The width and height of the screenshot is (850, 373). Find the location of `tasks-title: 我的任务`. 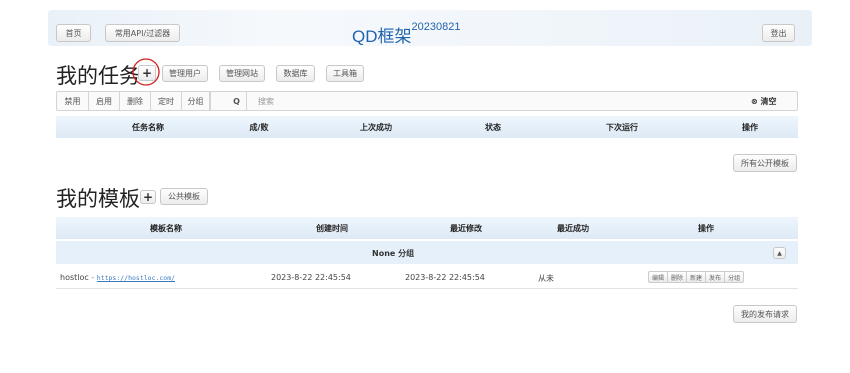

tasks-title: 我的任务 is located at coordinates (98, 76).